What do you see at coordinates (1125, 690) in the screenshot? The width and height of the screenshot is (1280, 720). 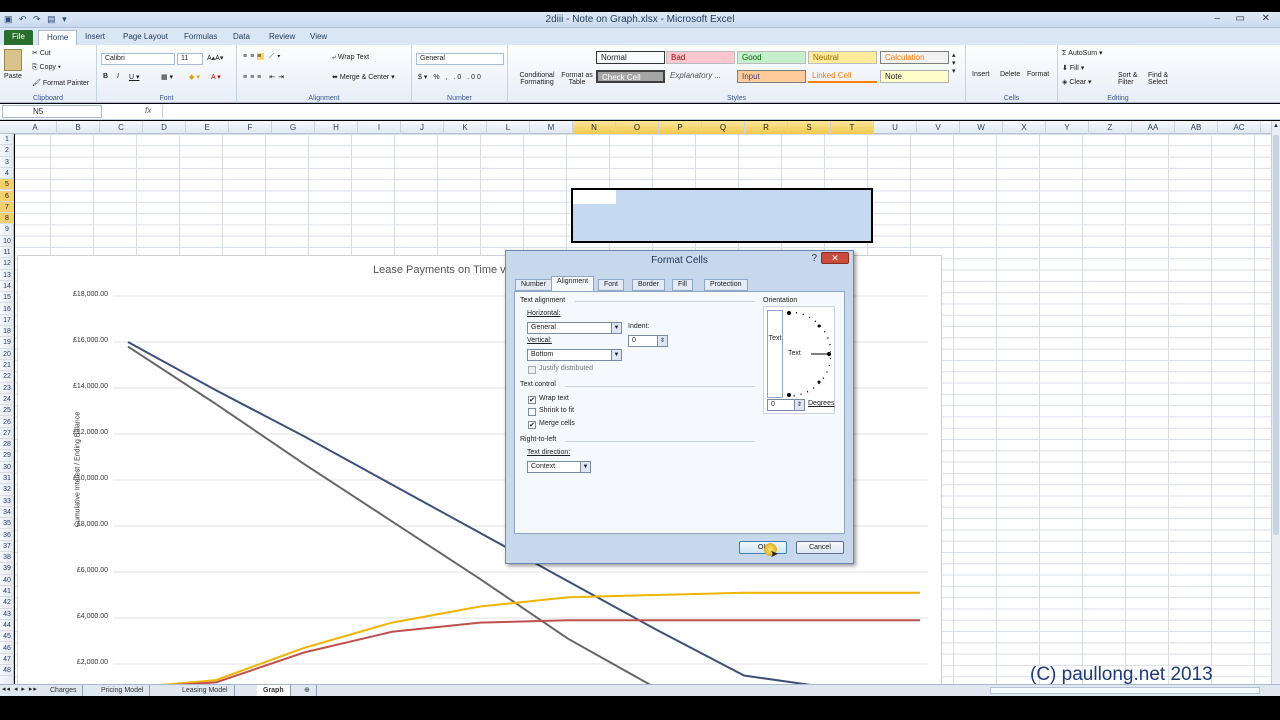 I see `horizontal-scrollbar` at bounding box center [1125, 690].